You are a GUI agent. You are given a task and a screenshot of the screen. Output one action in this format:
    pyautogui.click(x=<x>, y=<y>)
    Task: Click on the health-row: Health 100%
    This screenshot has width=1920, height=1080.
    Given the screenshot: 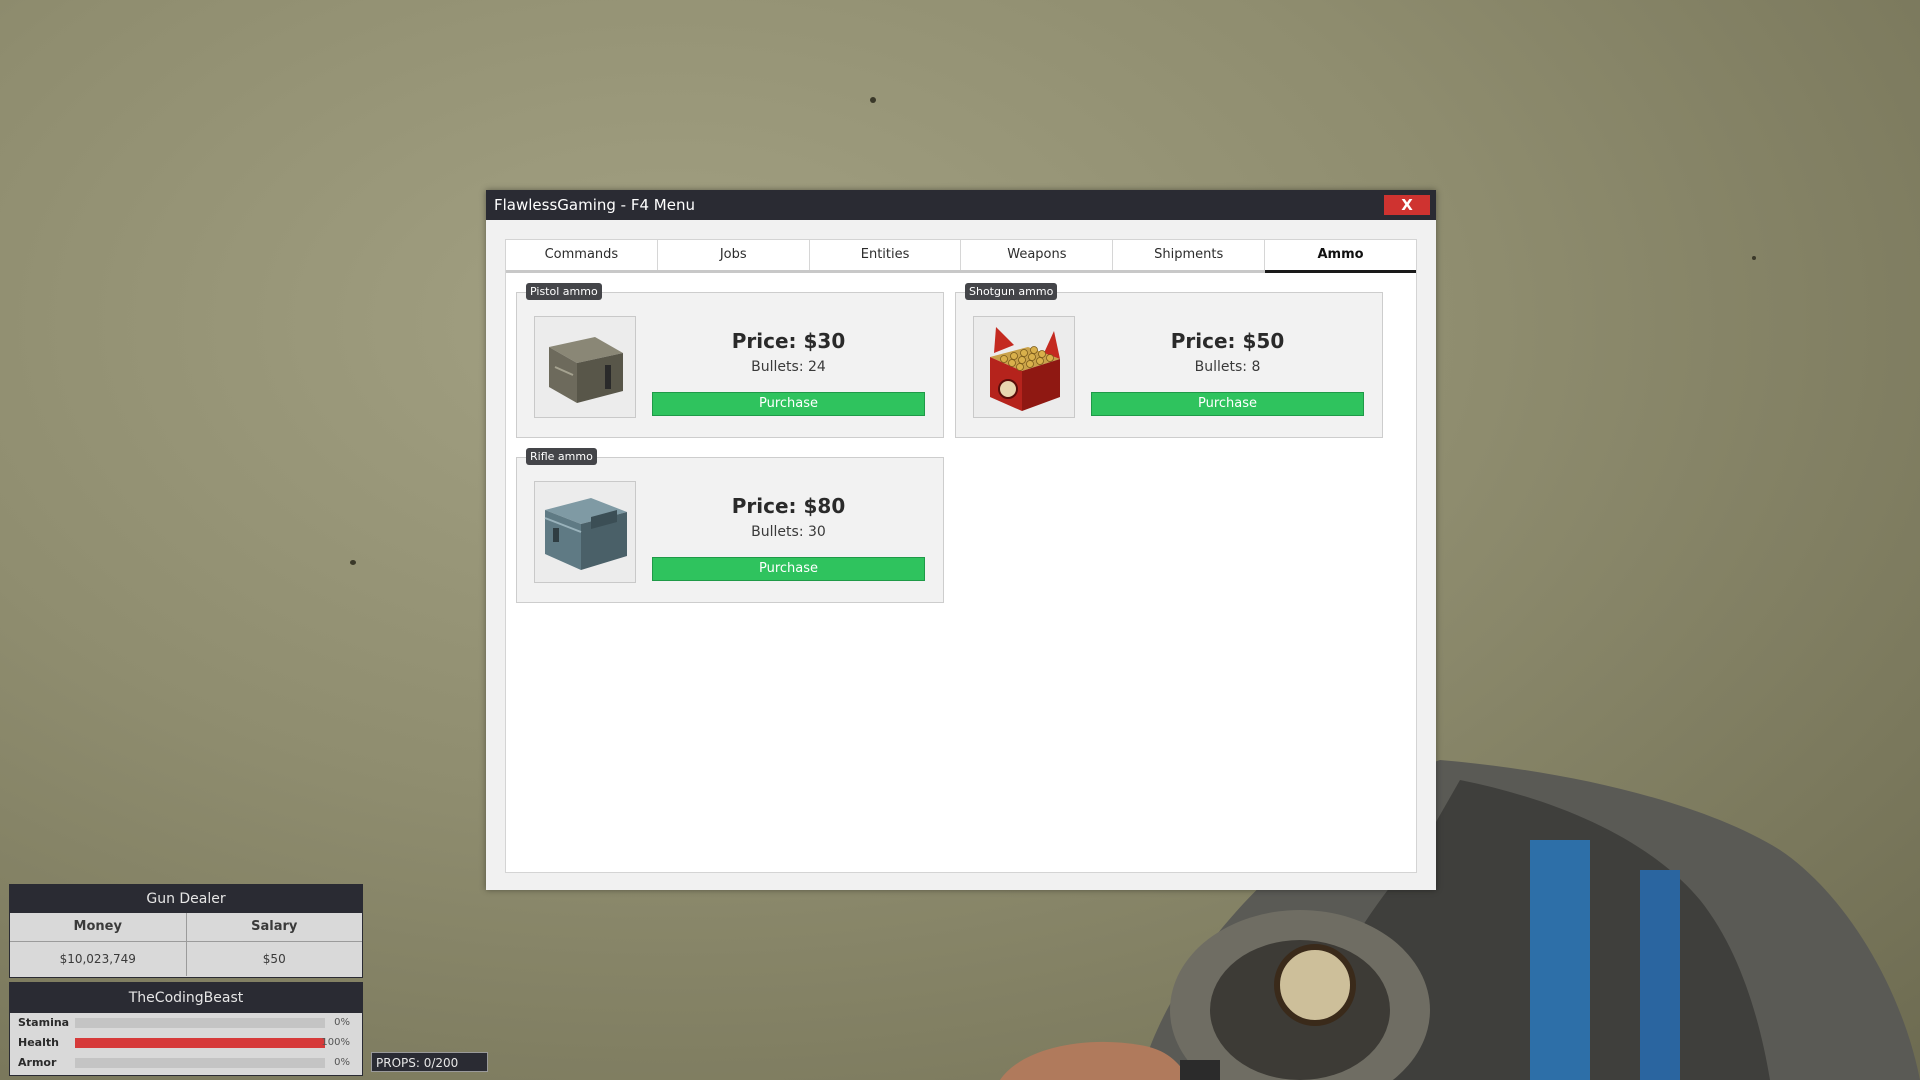 What is the action you would take?
    pyautogui.click(x=186, y=1043)
    